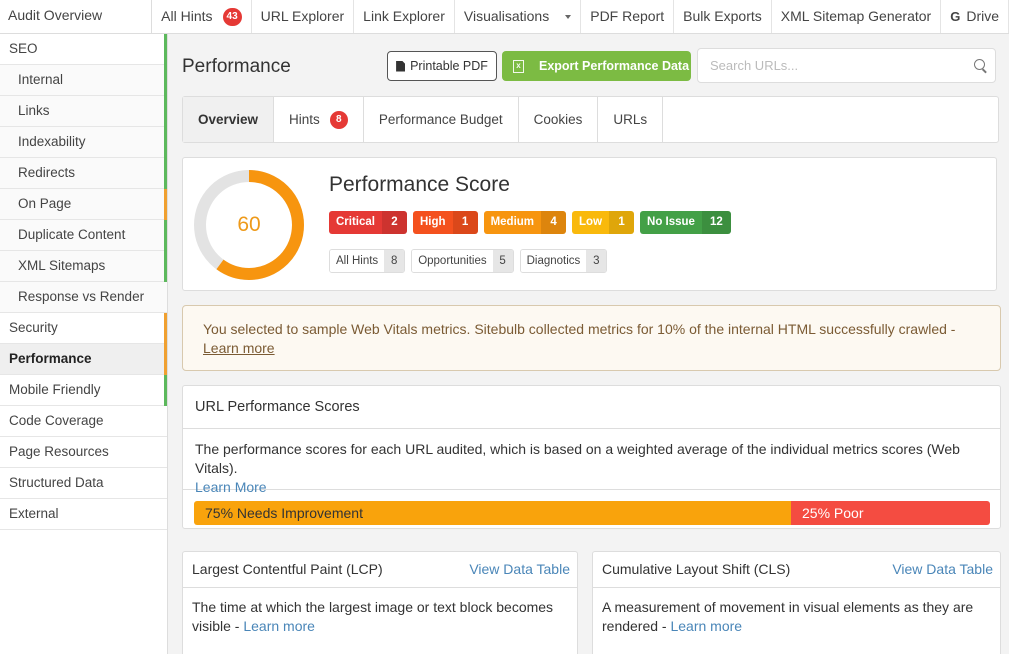  Describe the element at coordinates (83, 297) in the screenshot. I see `sidebar-item-response-vs-render: Response vs Render` at that location.